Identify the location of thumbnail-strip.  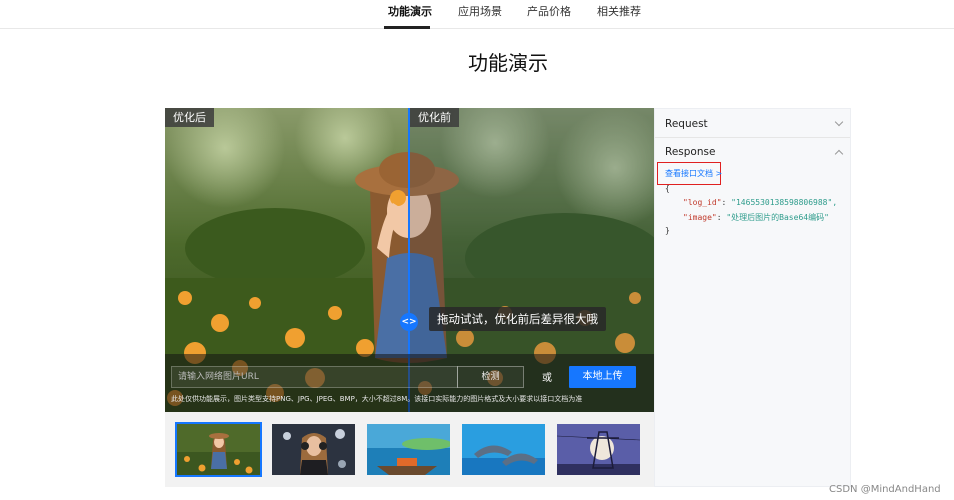
(409, 449).